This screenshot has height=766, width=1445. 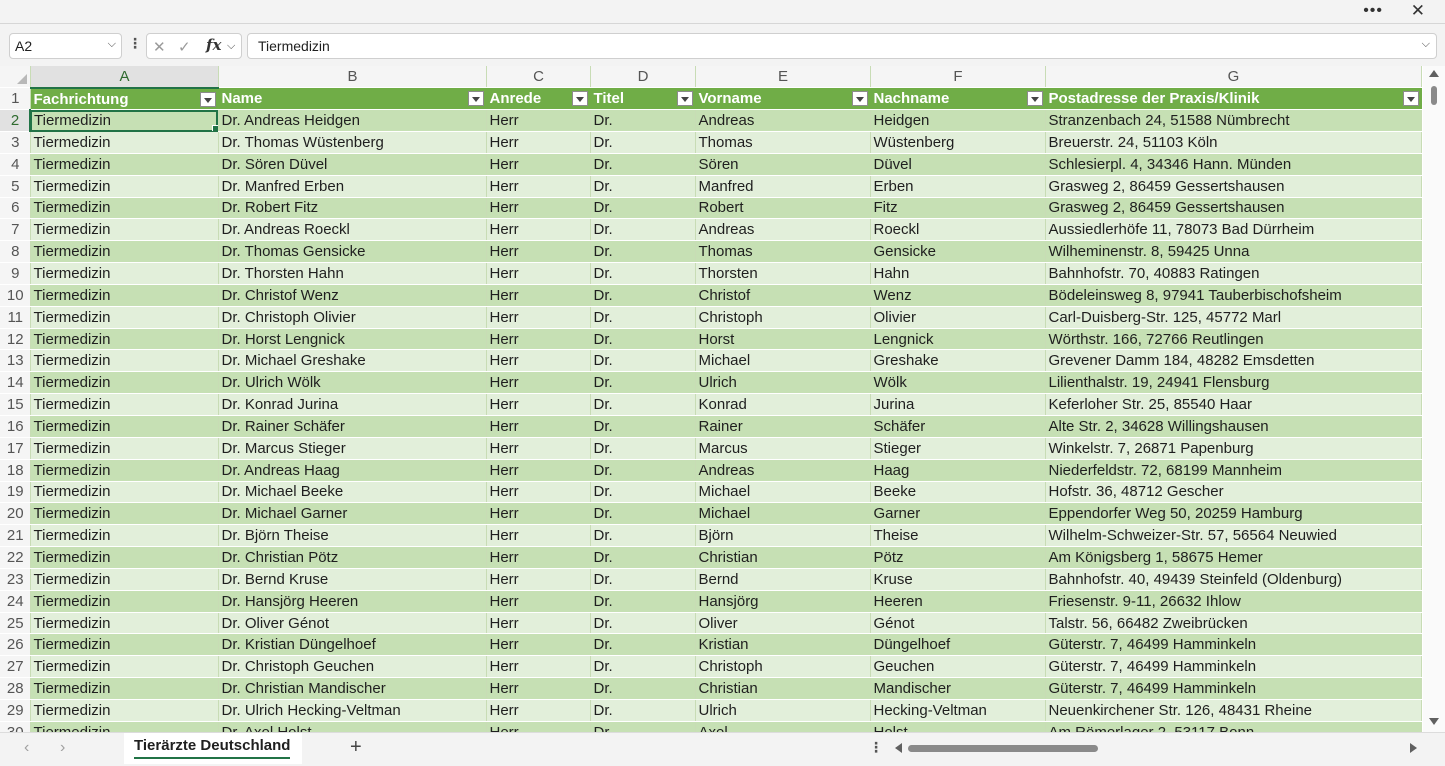 What do you see at coordinates (958, 164) in the screenshot?
I see `table-cell: Düvel` at bounding box center [958, 164].